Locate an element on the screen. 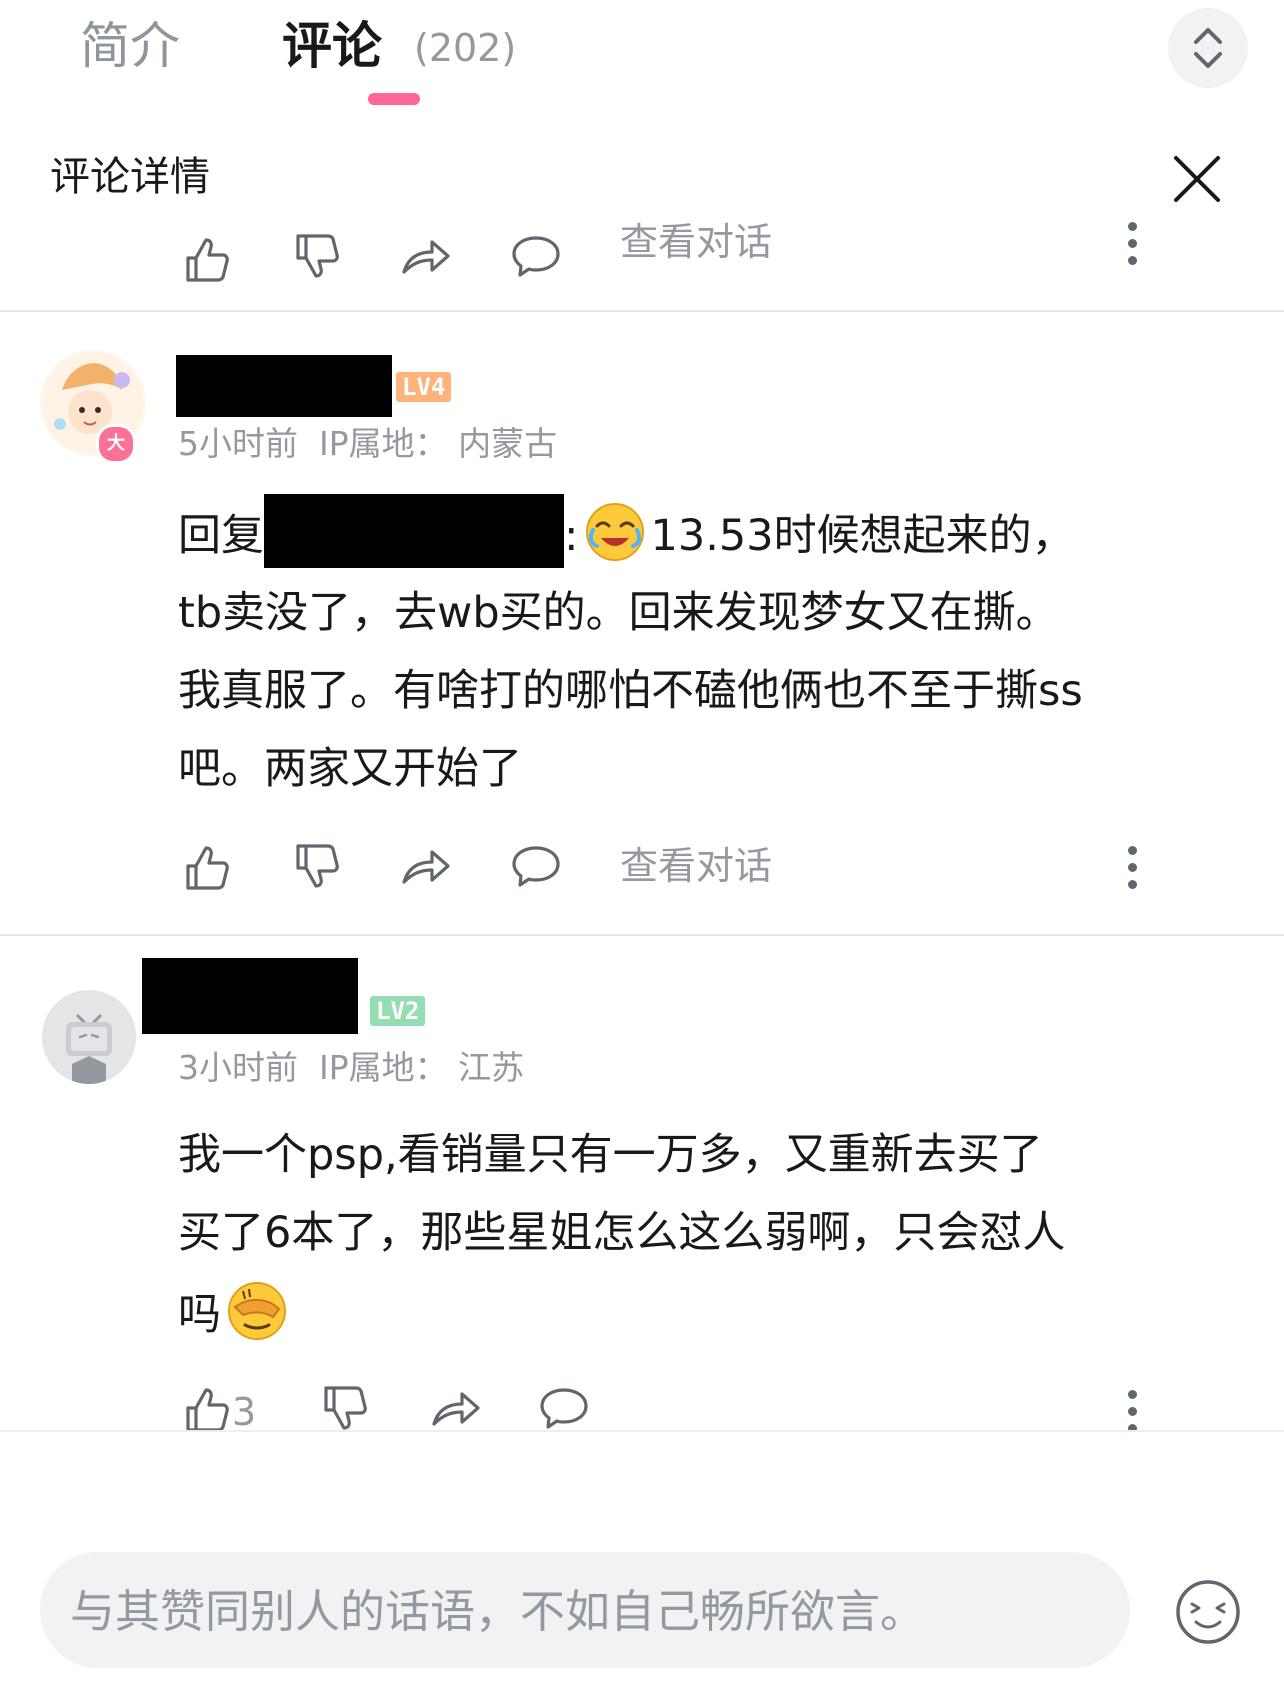 This screenshot has height=1690, width=1284. comment-line: 我一个psp,看销量只有一万多，又重新去买了 is located at coordinates (610, 1155).